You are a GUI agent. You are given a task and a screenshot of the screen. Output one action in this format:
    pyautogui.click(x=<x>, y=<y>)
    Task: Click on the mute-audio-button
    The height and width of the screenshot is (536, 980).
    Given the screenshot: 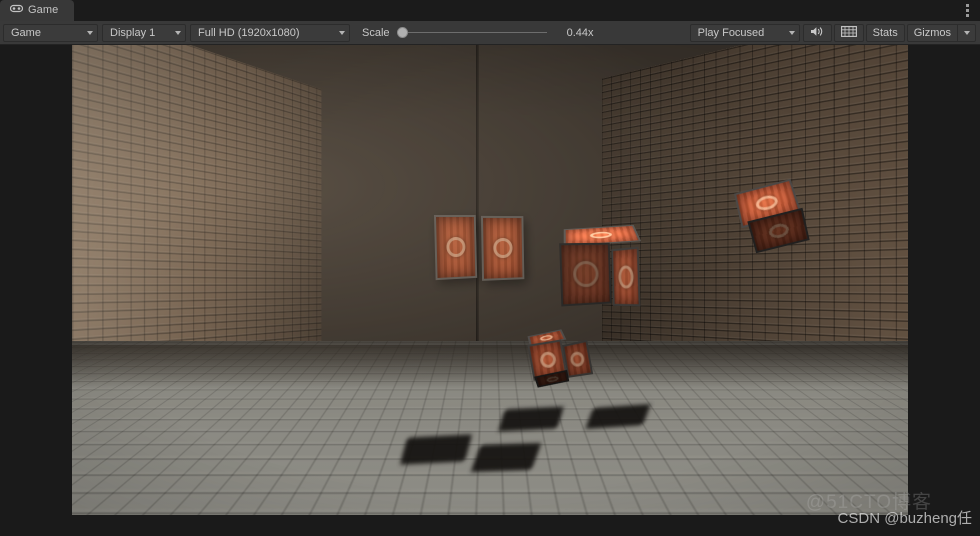 What is the action you would take?
    pyautogui.click(x=817, y=32)
    